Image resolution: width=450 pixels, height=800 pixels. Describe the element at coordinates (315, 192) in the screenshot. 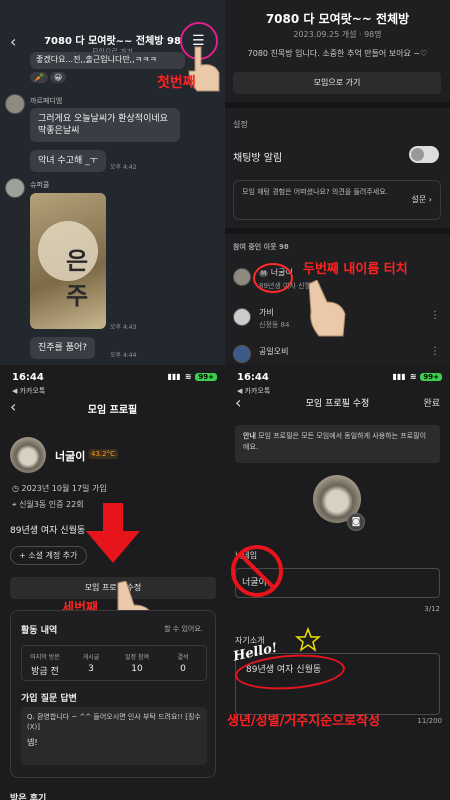

I see `survey-text: 모임 채팅 경험은 어떠셨나요? 의견을 들려주세요.` at that location.